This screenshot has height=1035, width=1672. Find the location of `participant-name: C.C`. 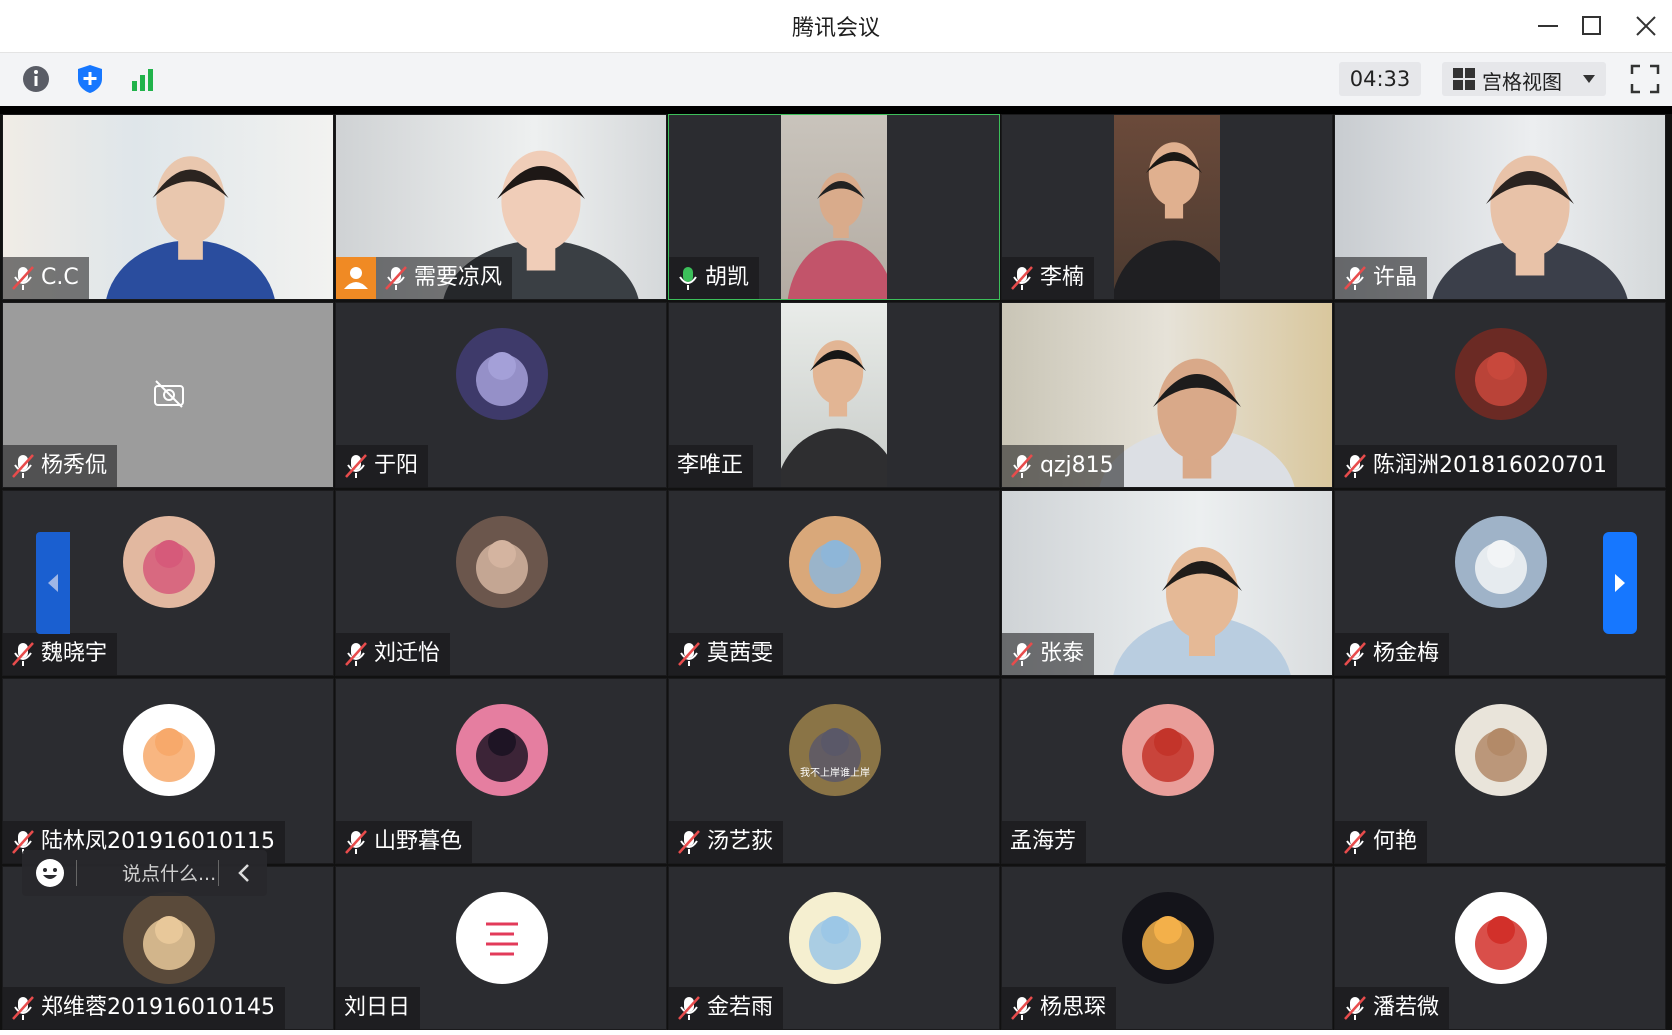

participant-name: C.C is located at coordinates (60, 277).